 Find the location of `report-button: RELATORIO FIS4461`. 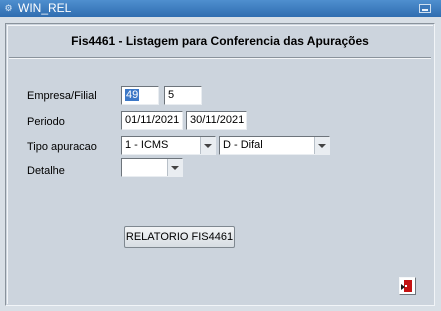

report-button: RELATORIO FIS4461 is located at coordinates (179, 237).